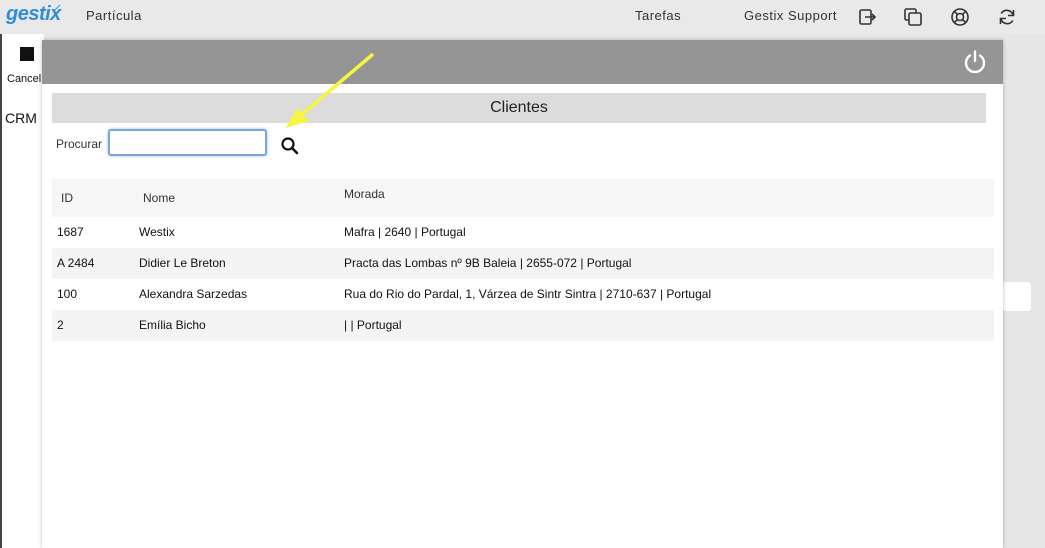 The image size is (1045, 548). Describe the element at coordinates (21, 118) in the screenshot. I see `background-crm-text: CRM` at that location.